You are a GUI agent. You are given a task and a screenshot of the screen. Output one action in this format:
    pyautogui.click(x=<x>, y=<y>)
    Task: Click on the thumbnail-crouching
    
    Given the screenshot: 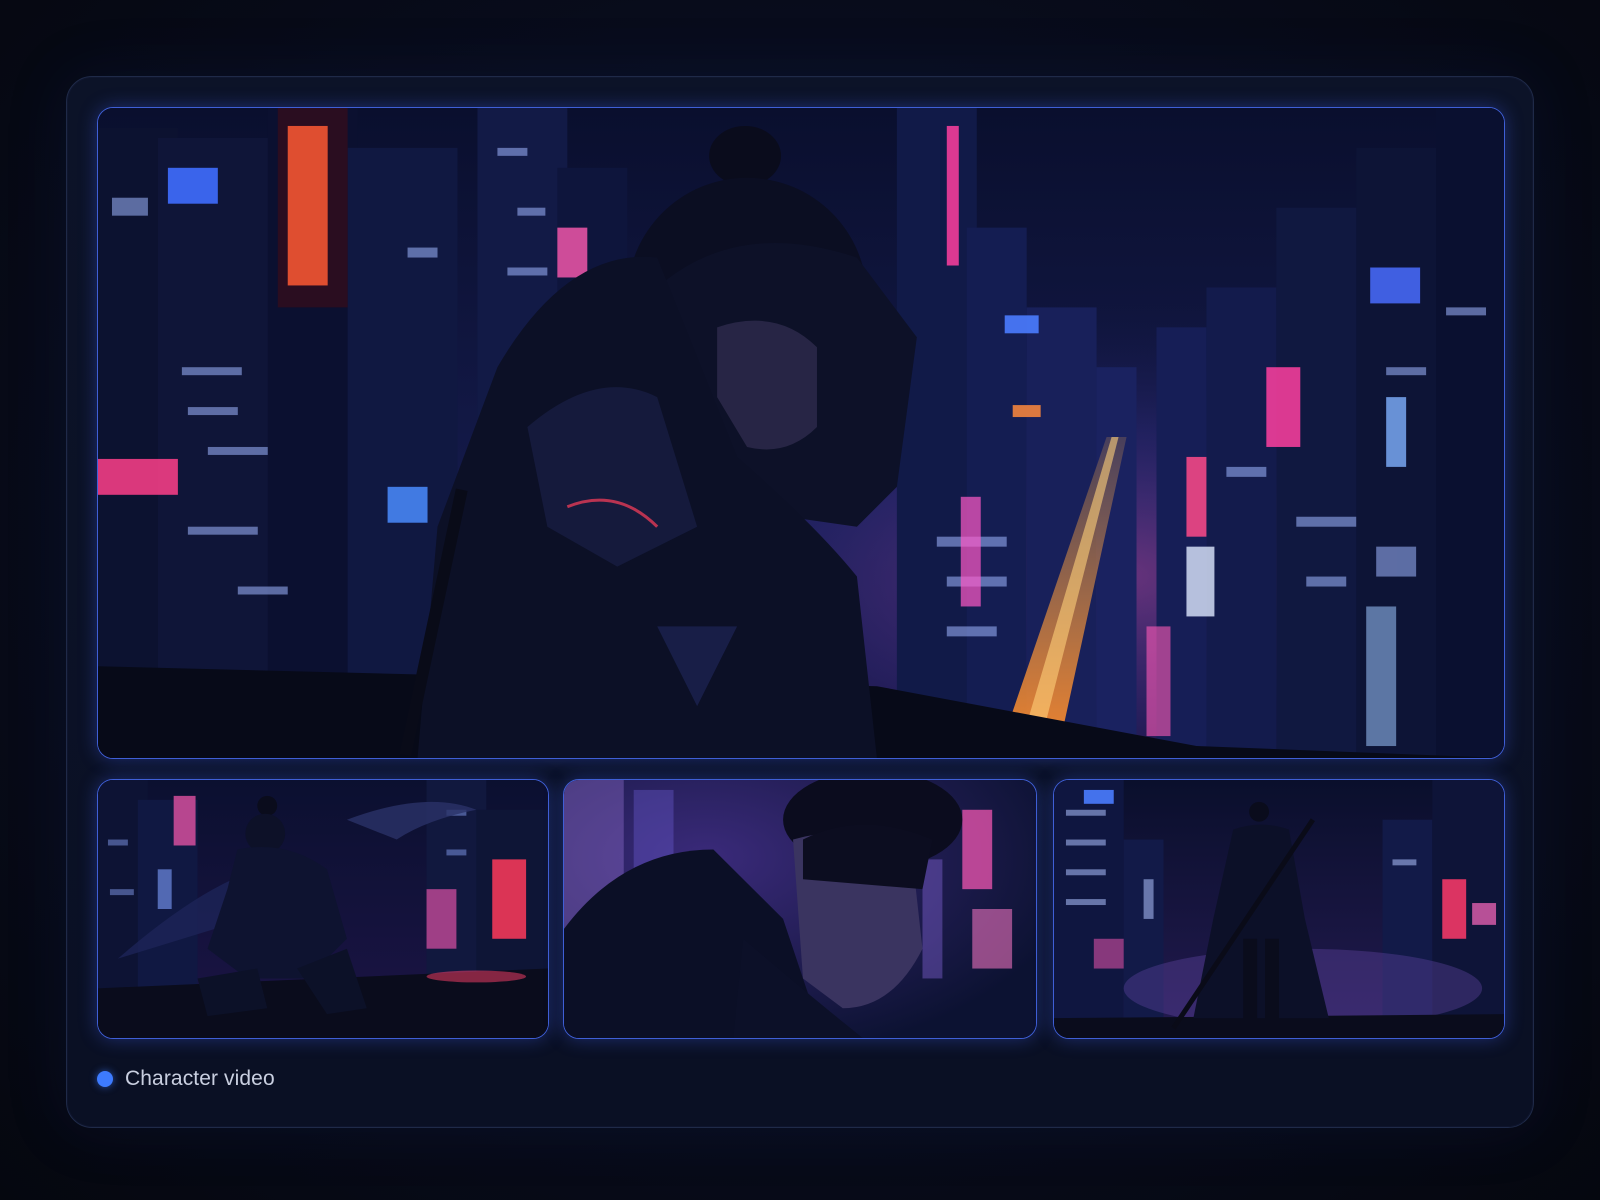 What is the action you would take?
    pyautogui.click(x=323, y=909)
    